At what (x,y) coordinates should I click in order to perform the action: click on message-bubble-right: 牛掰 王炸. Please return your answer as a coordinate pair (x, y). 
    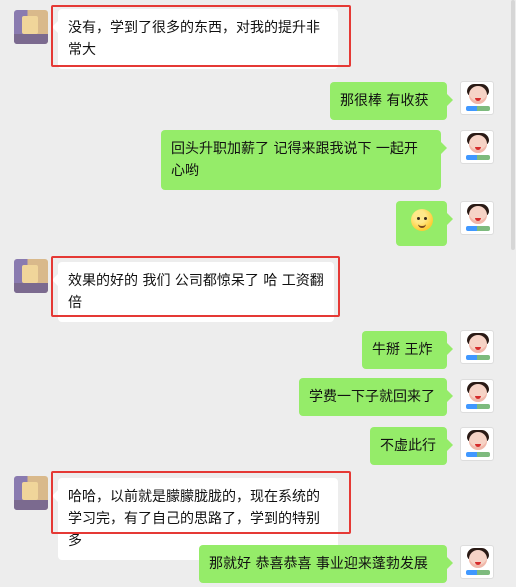
    Looking at the image, I should click on (407, 350).